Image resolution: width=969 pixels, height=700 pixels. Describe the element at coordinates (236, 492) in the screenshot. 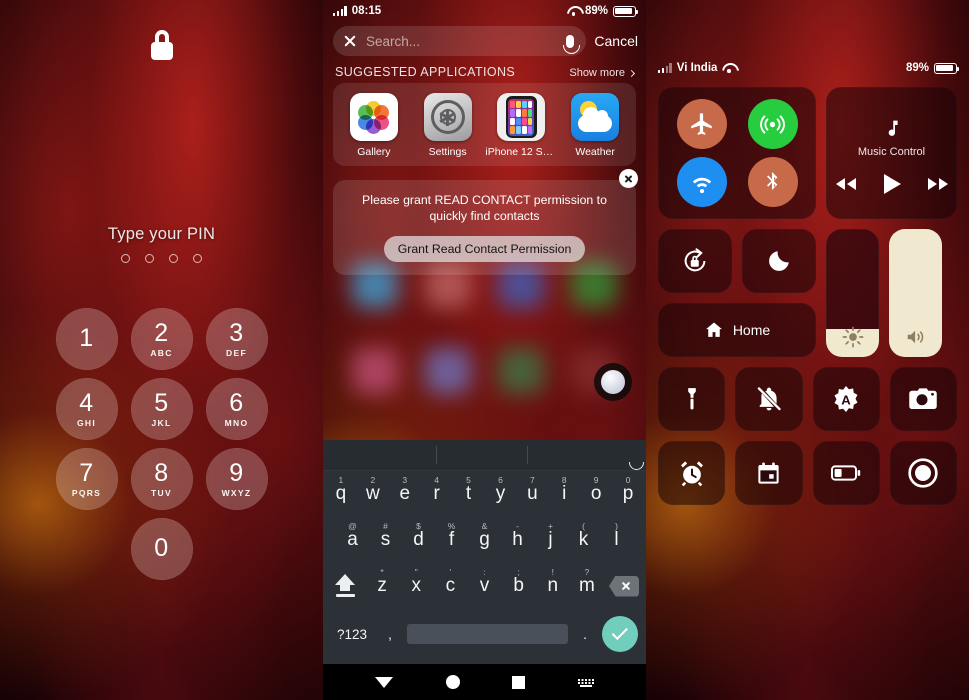

I see `key-letters: WXYZ` at that location.